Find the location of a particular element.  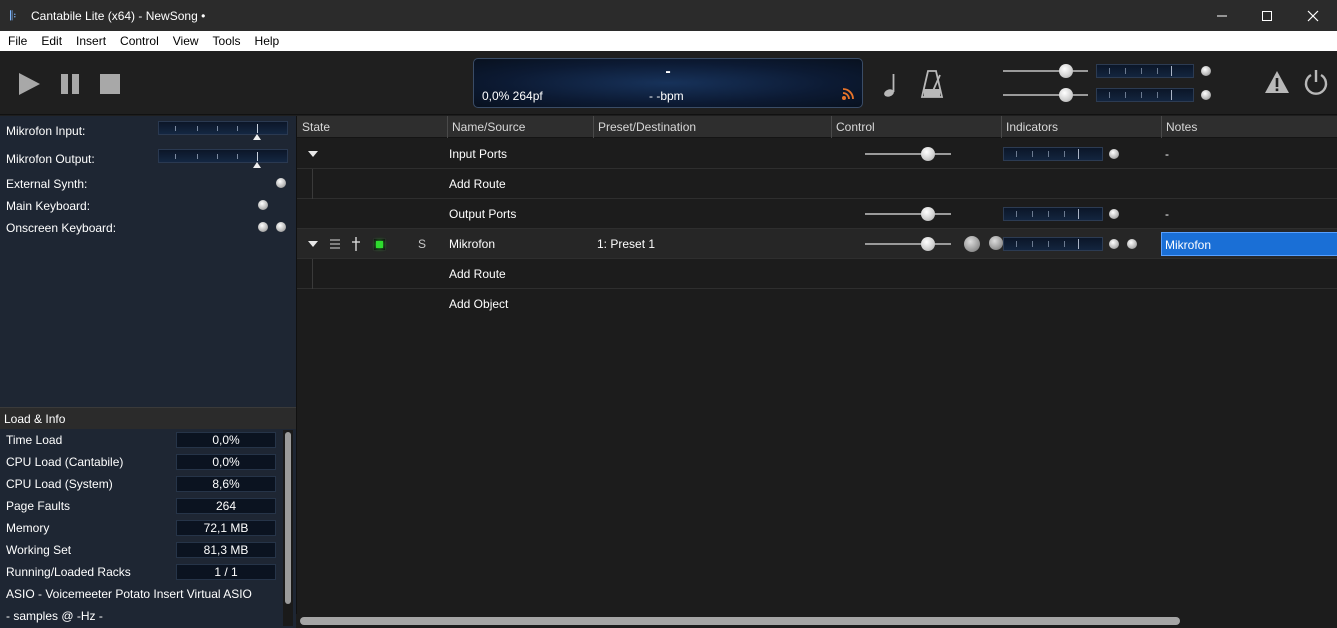

stop-button is located at coordinates (111, 84).